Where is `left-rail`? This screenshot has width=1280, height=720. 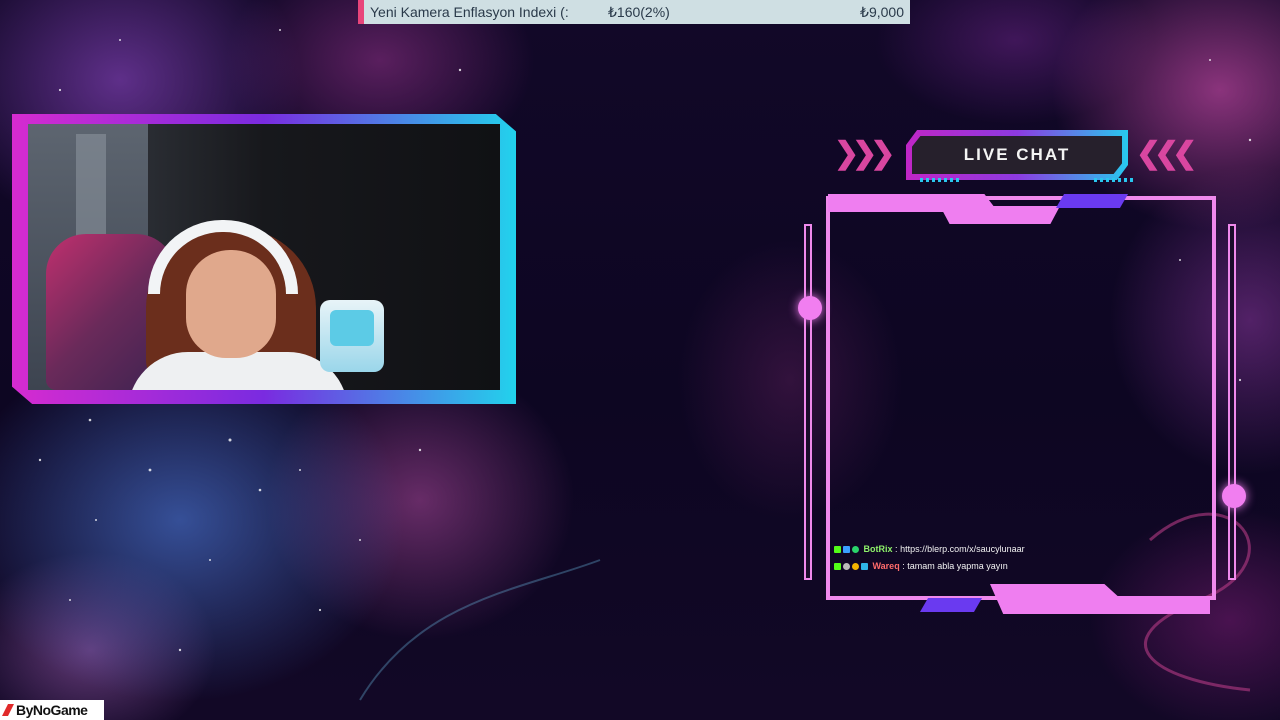 left-rail is located at coordinates (808, 402).